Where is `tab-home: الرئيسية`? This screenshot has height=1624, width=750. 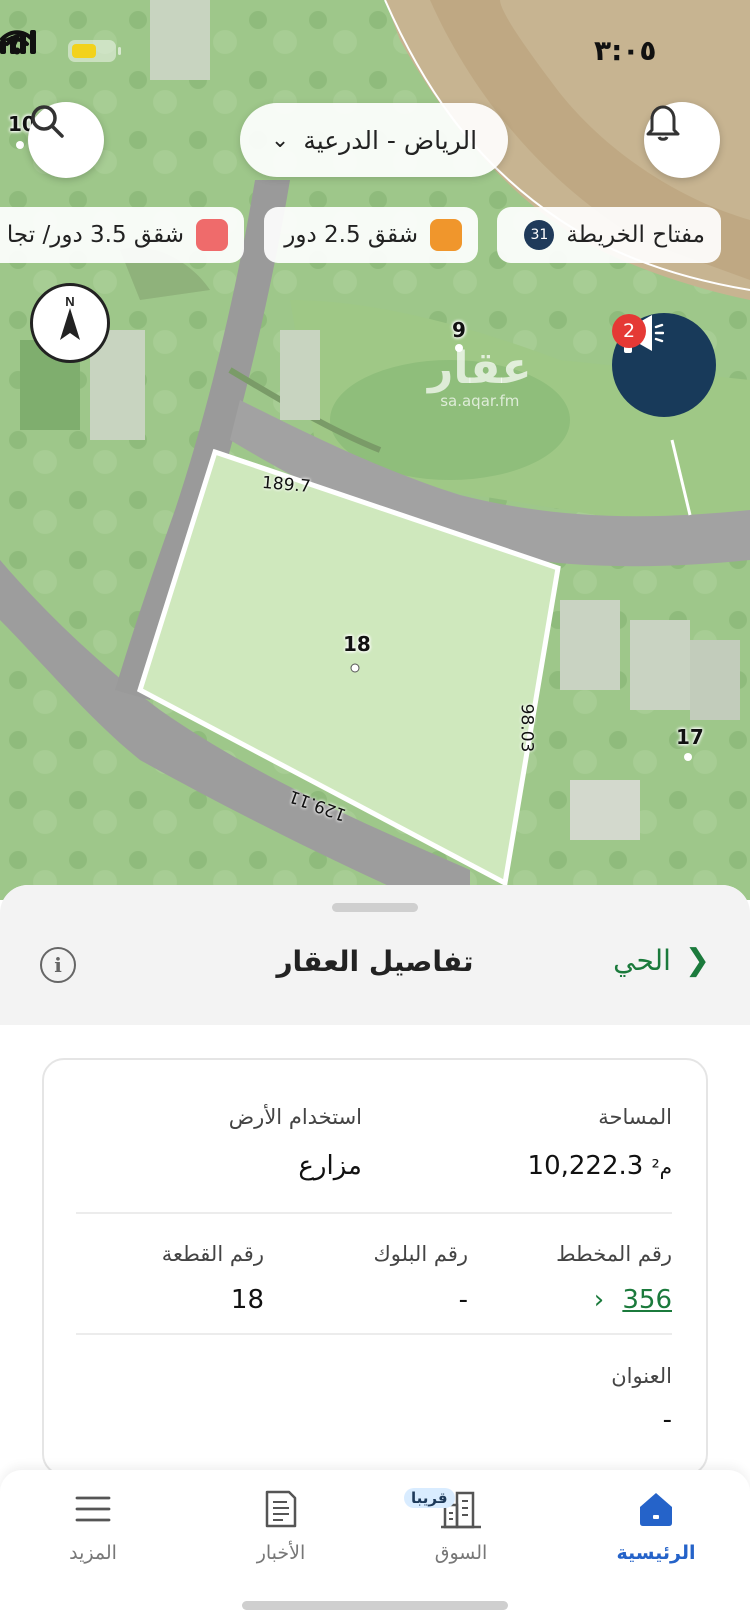
tab-home: الرئيسية is located at coordinates (656, 1524).